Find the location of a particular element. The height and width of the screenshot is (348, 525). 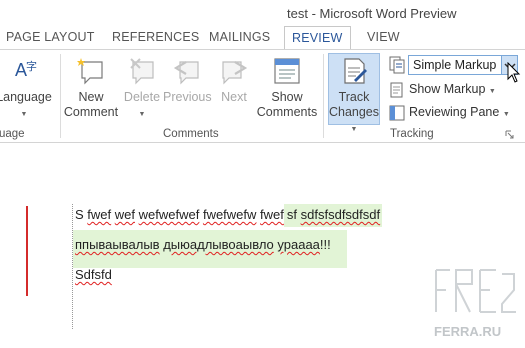

show-markup-button: Show Markup ▼ is located at coordinates (452, 89).